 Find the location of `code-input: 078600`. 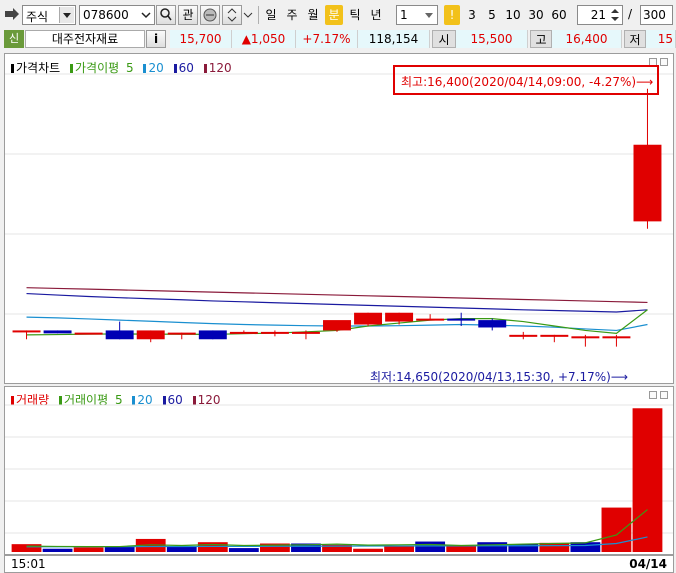

code-input: 078600 is located at coordinates (117, 15).